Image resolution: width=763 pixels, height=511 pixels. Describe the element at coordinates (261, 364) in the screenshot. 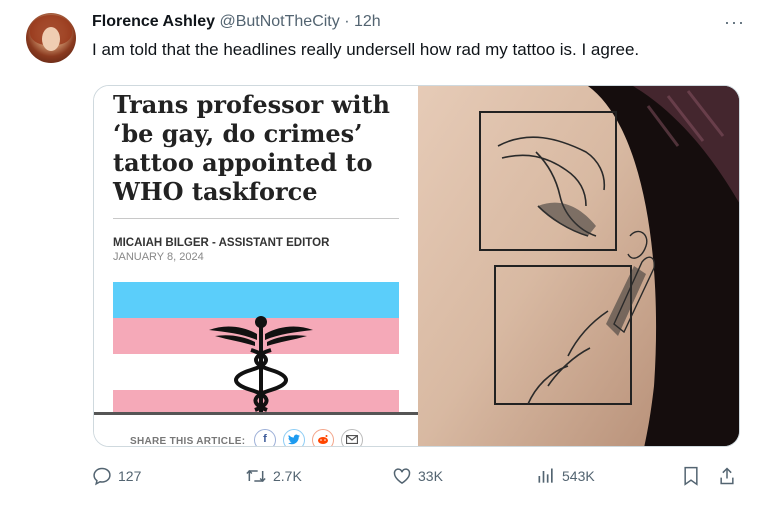

I see `caduceus-icon` at that location.